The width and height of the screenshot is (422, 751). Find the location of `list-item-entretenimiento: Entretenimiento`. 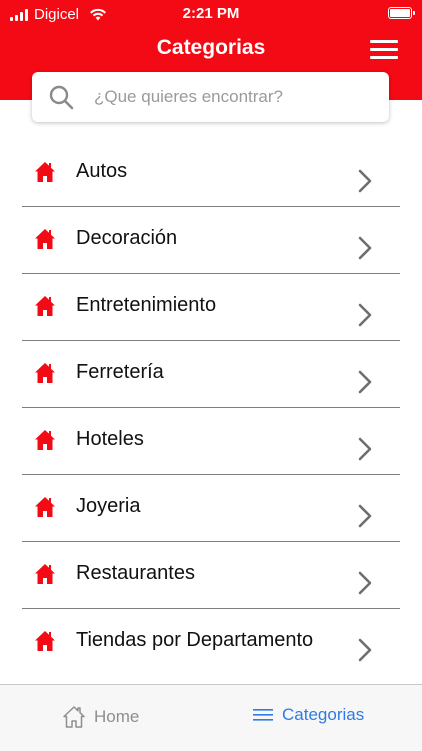

list-item-entretenimiento: Entretenimiento is located at coordinates (211, 307).